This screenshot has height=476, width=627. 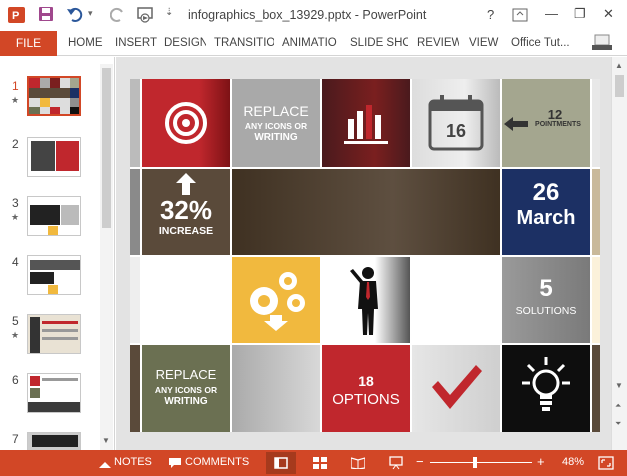 I want to click on file-tab: FILE, so click(x=28, y=43).